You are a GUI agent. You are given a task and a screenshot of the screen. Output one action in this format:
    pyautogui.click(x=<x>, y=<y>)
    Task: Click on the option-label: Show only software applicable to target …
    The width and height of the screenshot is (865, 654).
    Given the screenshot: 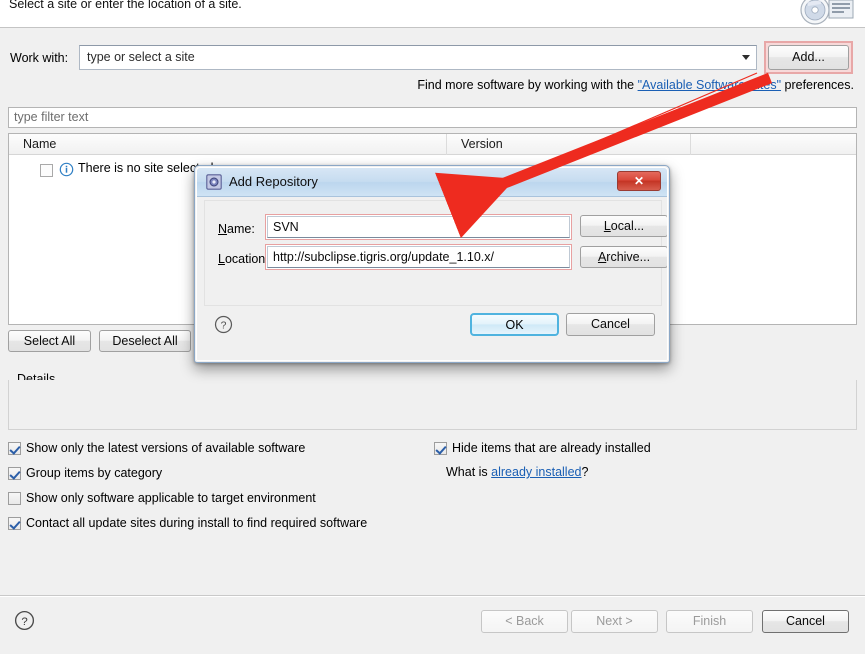 What is the action you would take?
    pyautogui.click(x=171, y=498)
    